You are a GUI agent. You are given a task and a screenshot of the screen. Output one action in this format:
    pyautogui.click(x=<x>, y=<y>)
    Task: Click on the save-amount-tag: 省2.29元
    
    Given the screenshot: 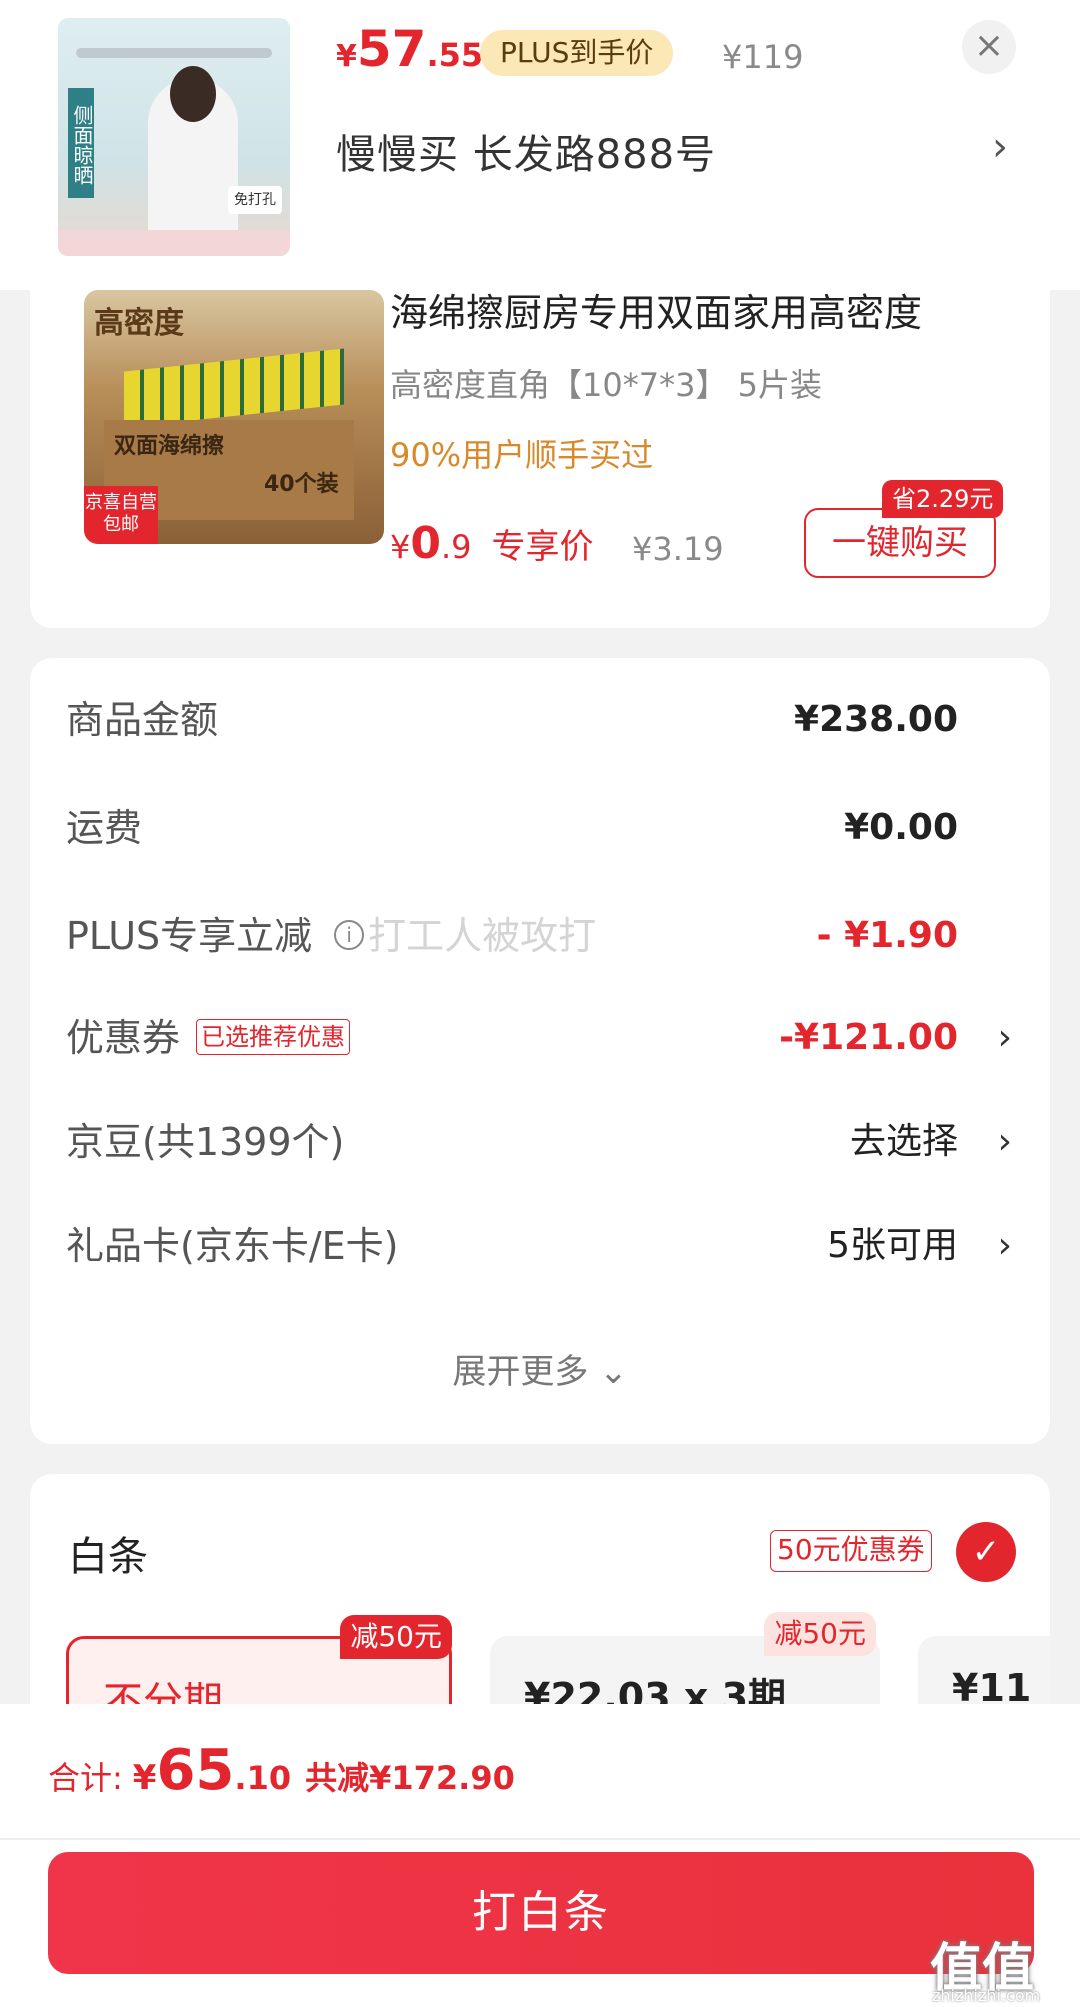 What is the action you would take?
    pyautogui.click(x=943, y=499)
    